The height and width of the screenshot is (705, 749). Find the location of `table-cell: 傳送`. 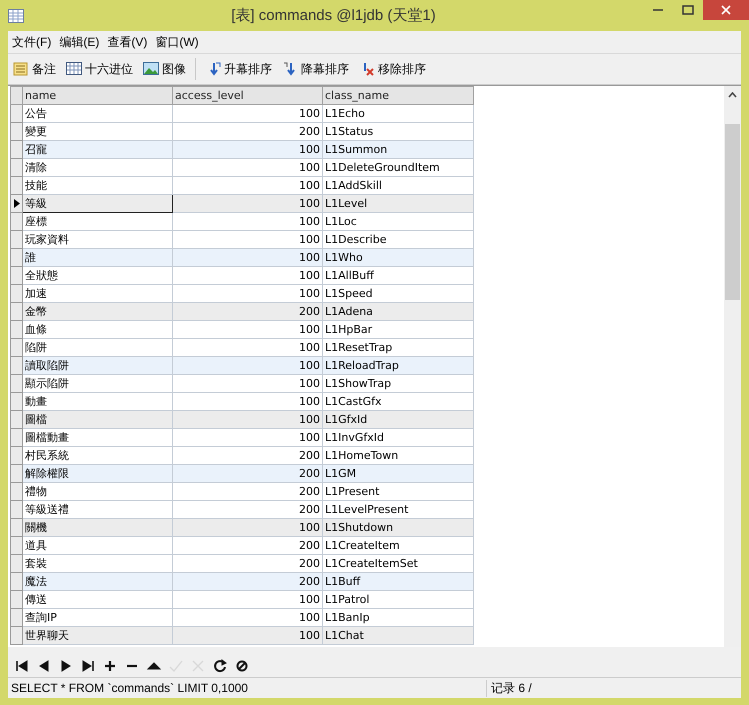

table-cell: 傳送 is located at coordinates (97, 599).